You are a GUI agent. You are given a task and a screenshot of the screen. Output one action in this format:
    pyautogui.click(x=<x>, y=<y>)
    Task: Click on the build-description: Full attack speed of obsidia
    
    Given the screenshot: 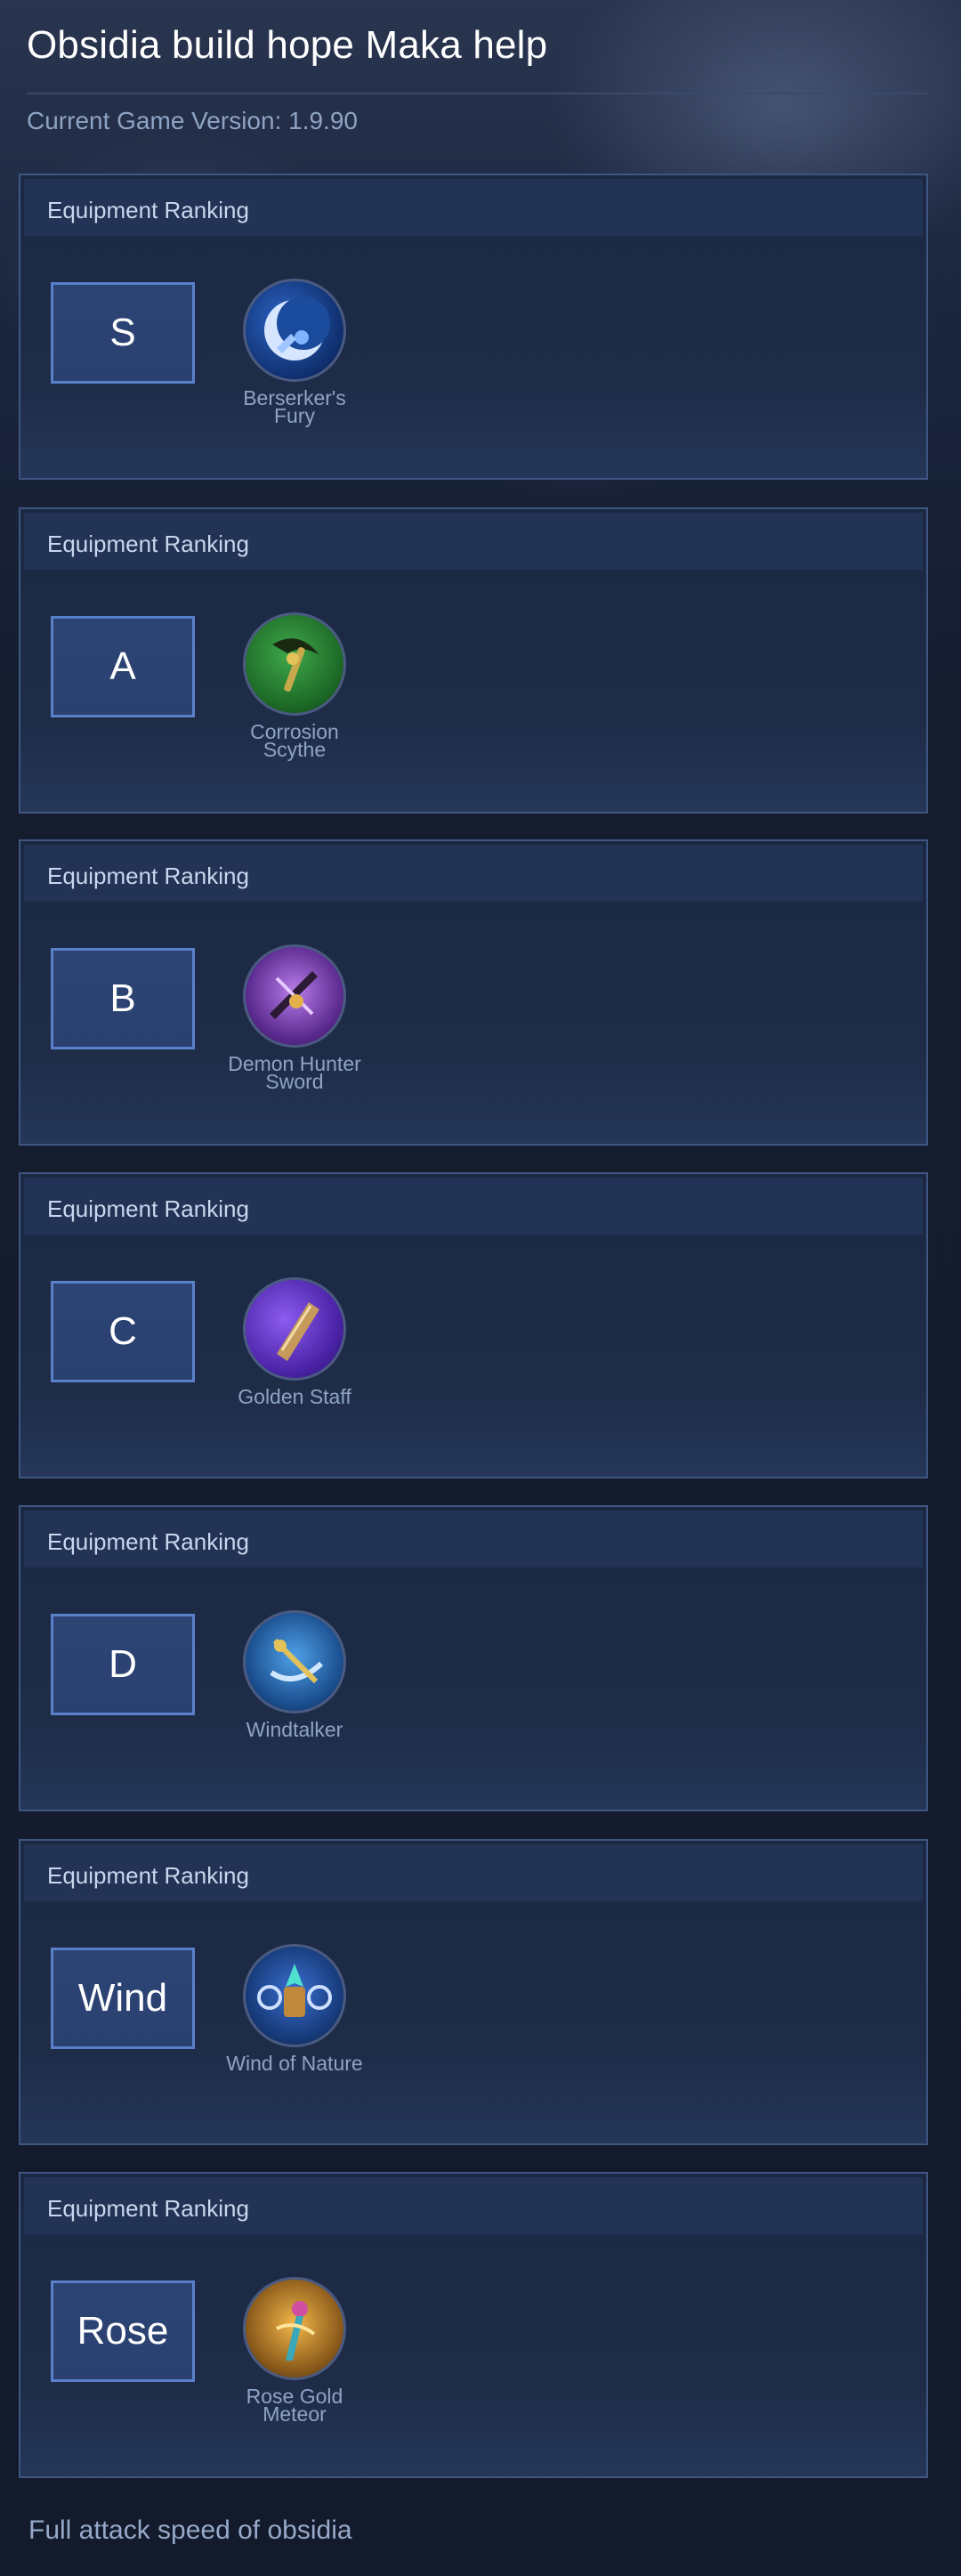 What is the action you would take?
    pyautogui.click(x=190, y=2530)
    